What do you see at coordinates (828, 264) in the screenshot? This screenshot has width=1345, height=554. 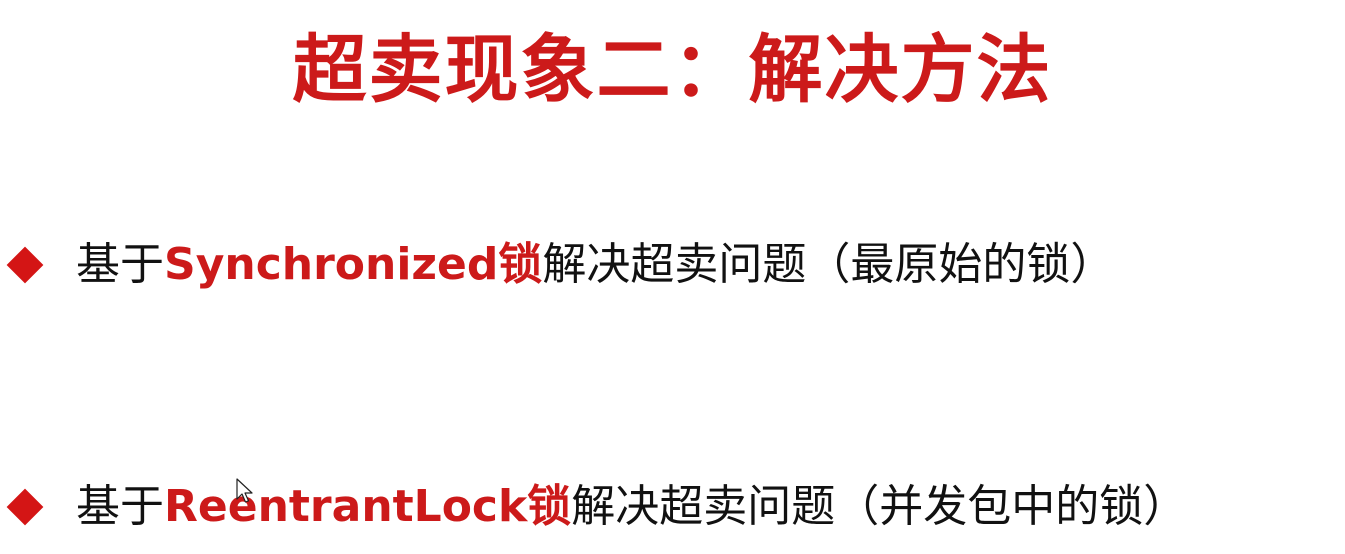 I see `bullet-suffix: 解决超卖问题（最原始的锁）` at bounding box center [828, 264].